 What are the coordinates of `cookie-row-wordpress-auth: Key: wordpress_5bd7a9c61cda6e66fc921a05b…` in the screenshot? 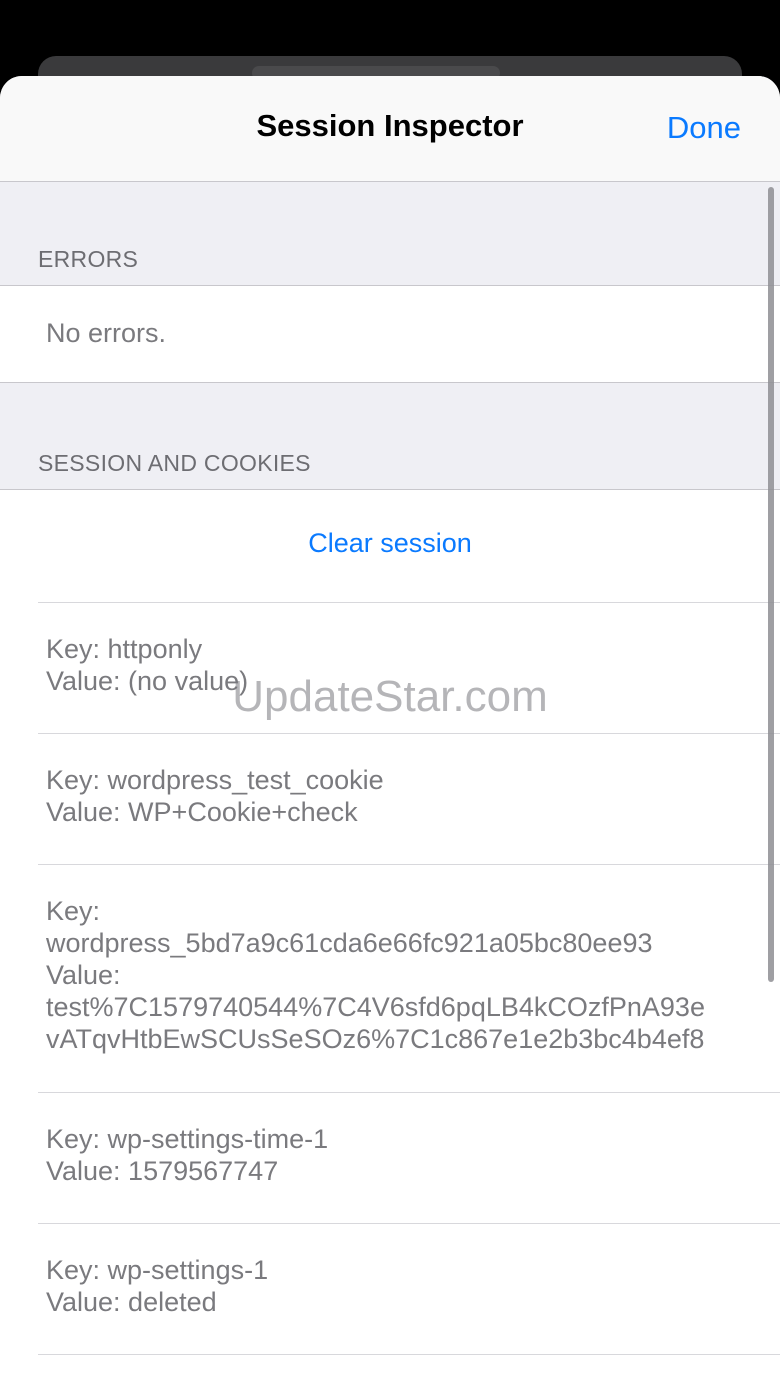 It's located at (396, 975).